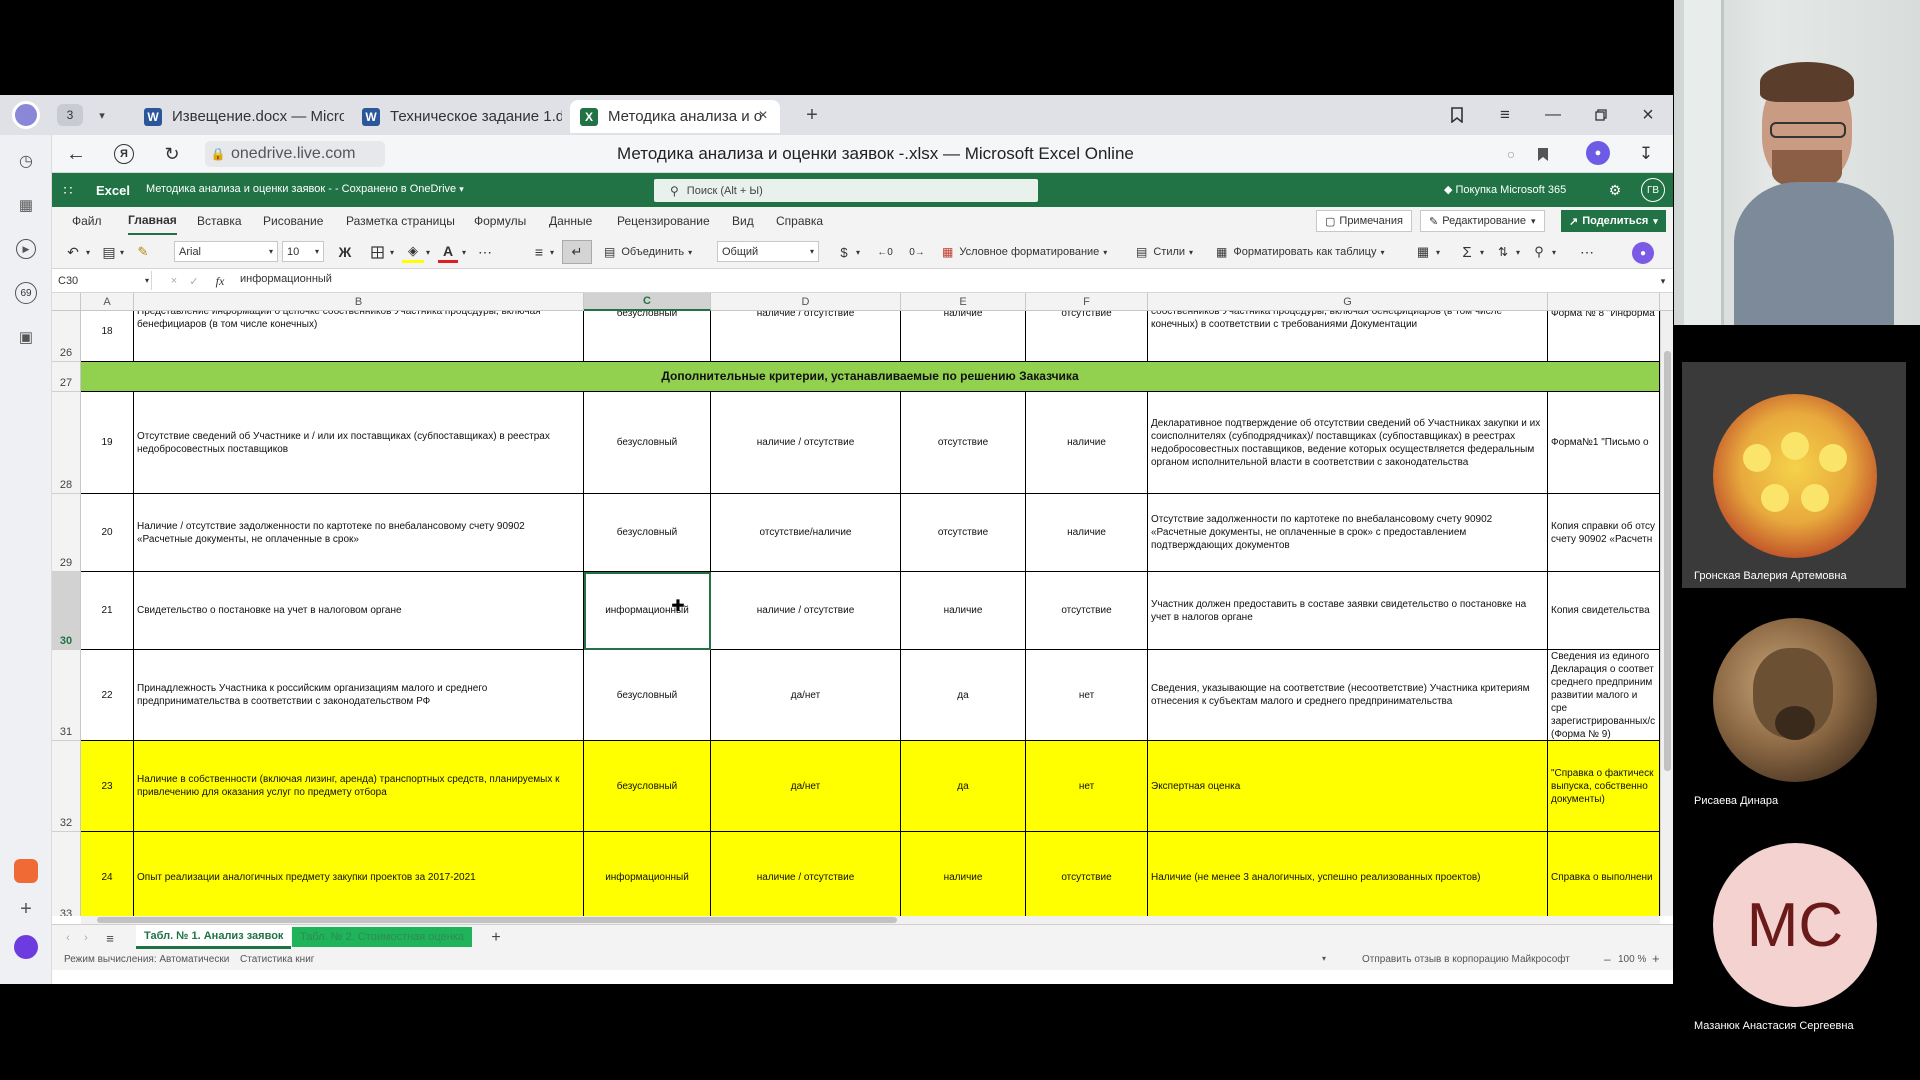 Image resolution: width=1920 pixels, height=1080 pixels. I want to click on column-header-d: D, so click(806, 302).